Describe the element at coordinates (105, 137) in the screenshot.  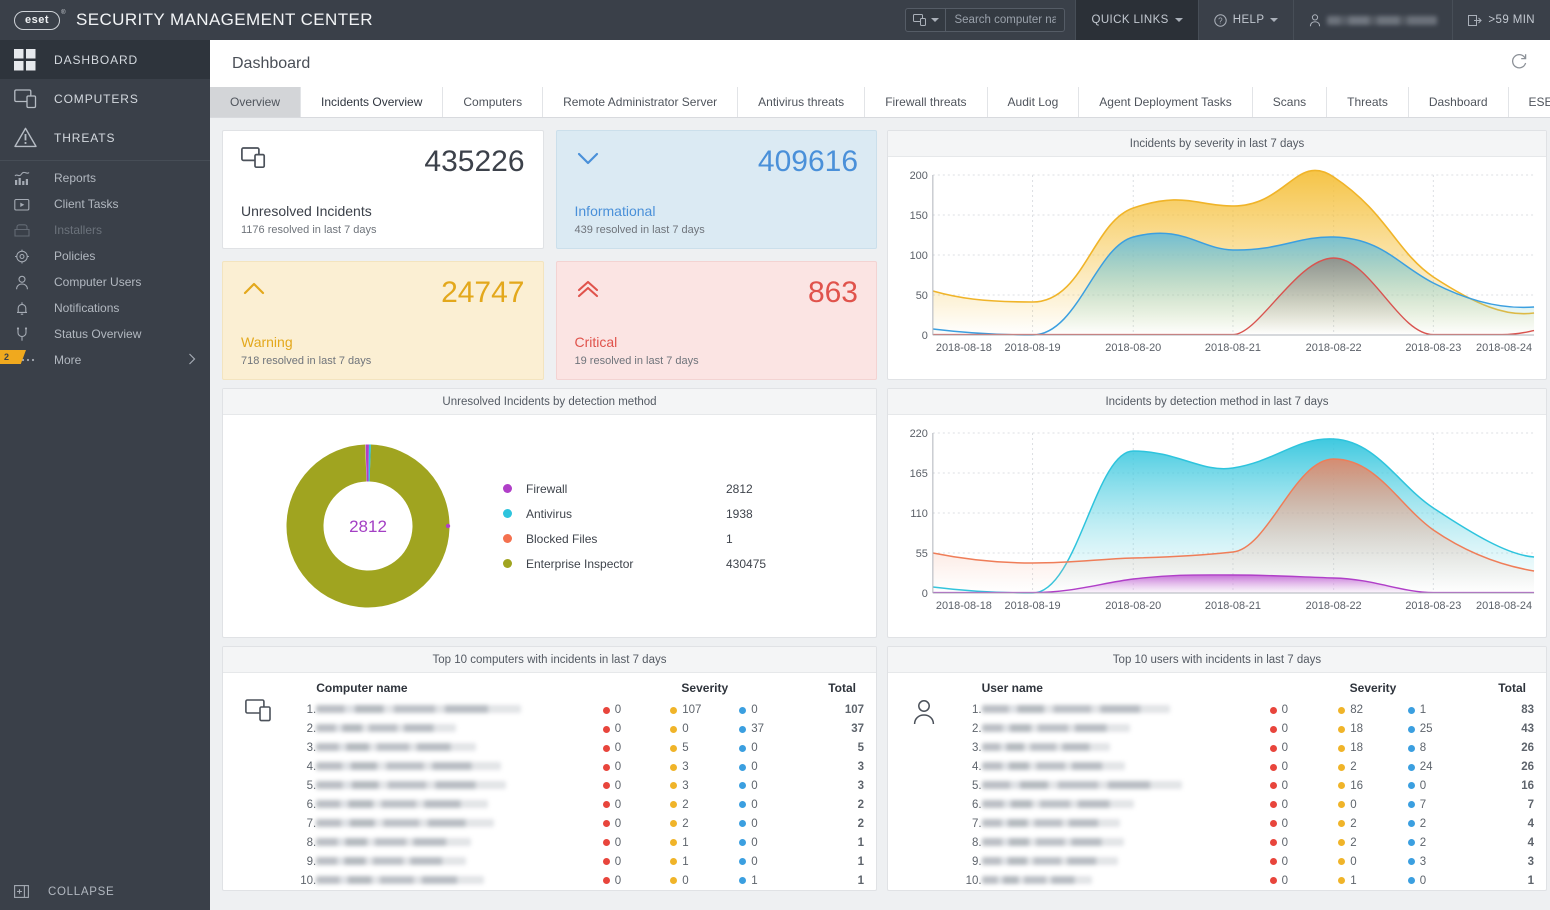
I see `sidebar-item-threats: THREATS` at that location.